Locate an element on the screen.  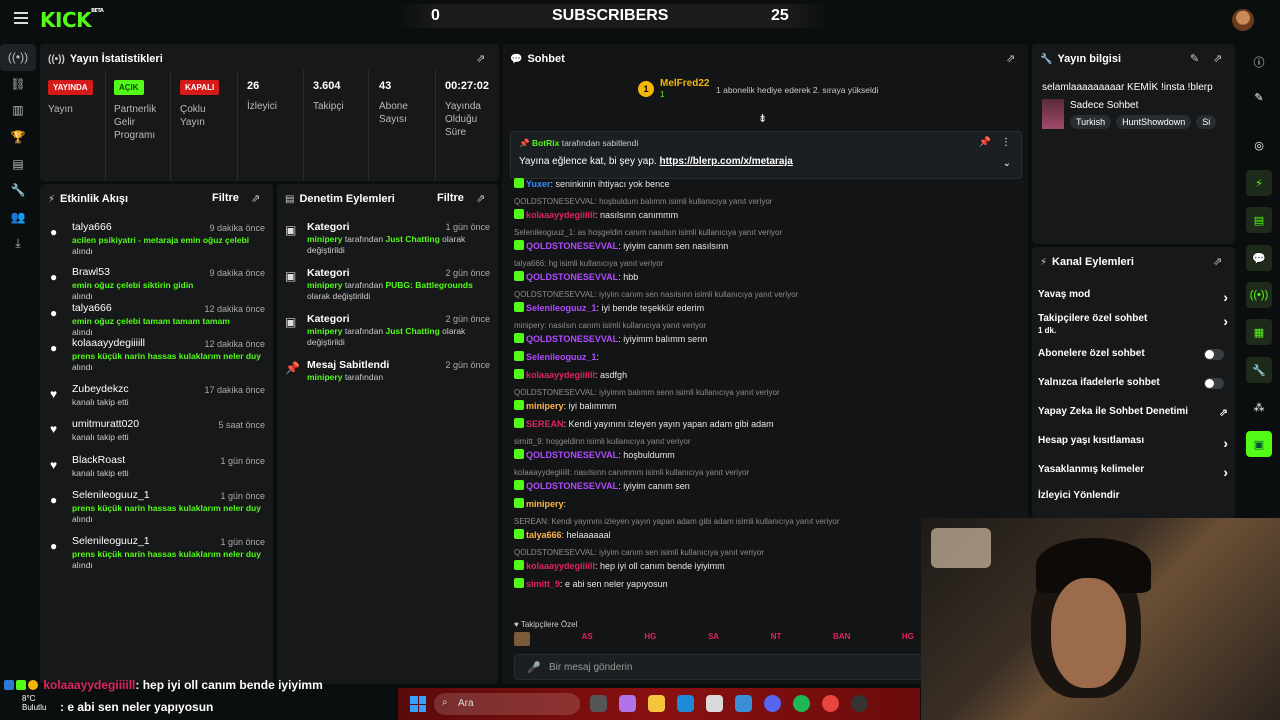
pinned-by-user: BotRix is located at coordinates (545, 143).